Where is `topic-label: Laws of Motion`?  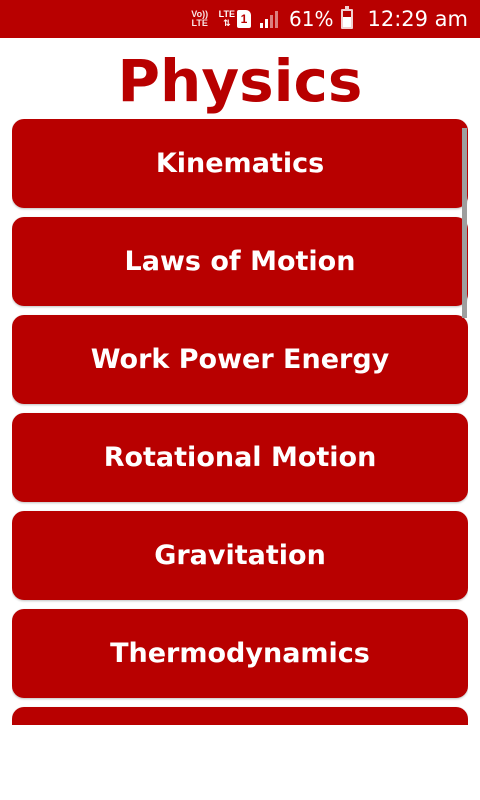
topic-label: Laws of Motion is located at coordinates (240, 261).